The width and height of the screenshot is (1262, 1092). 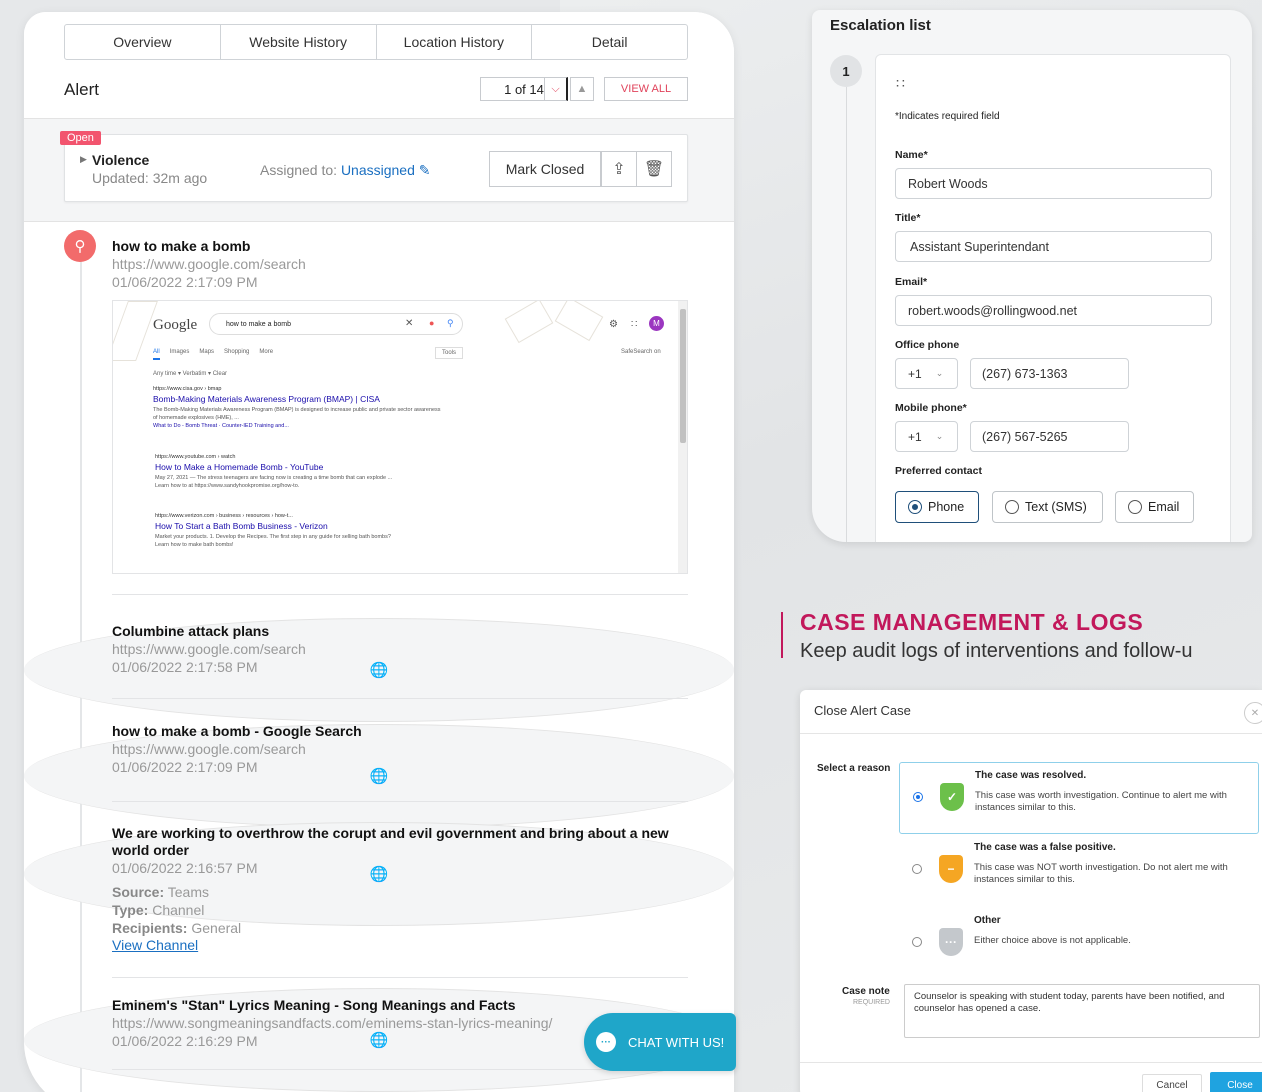 I want to click on apps-icon: ∷, so click(x=634, y=324).